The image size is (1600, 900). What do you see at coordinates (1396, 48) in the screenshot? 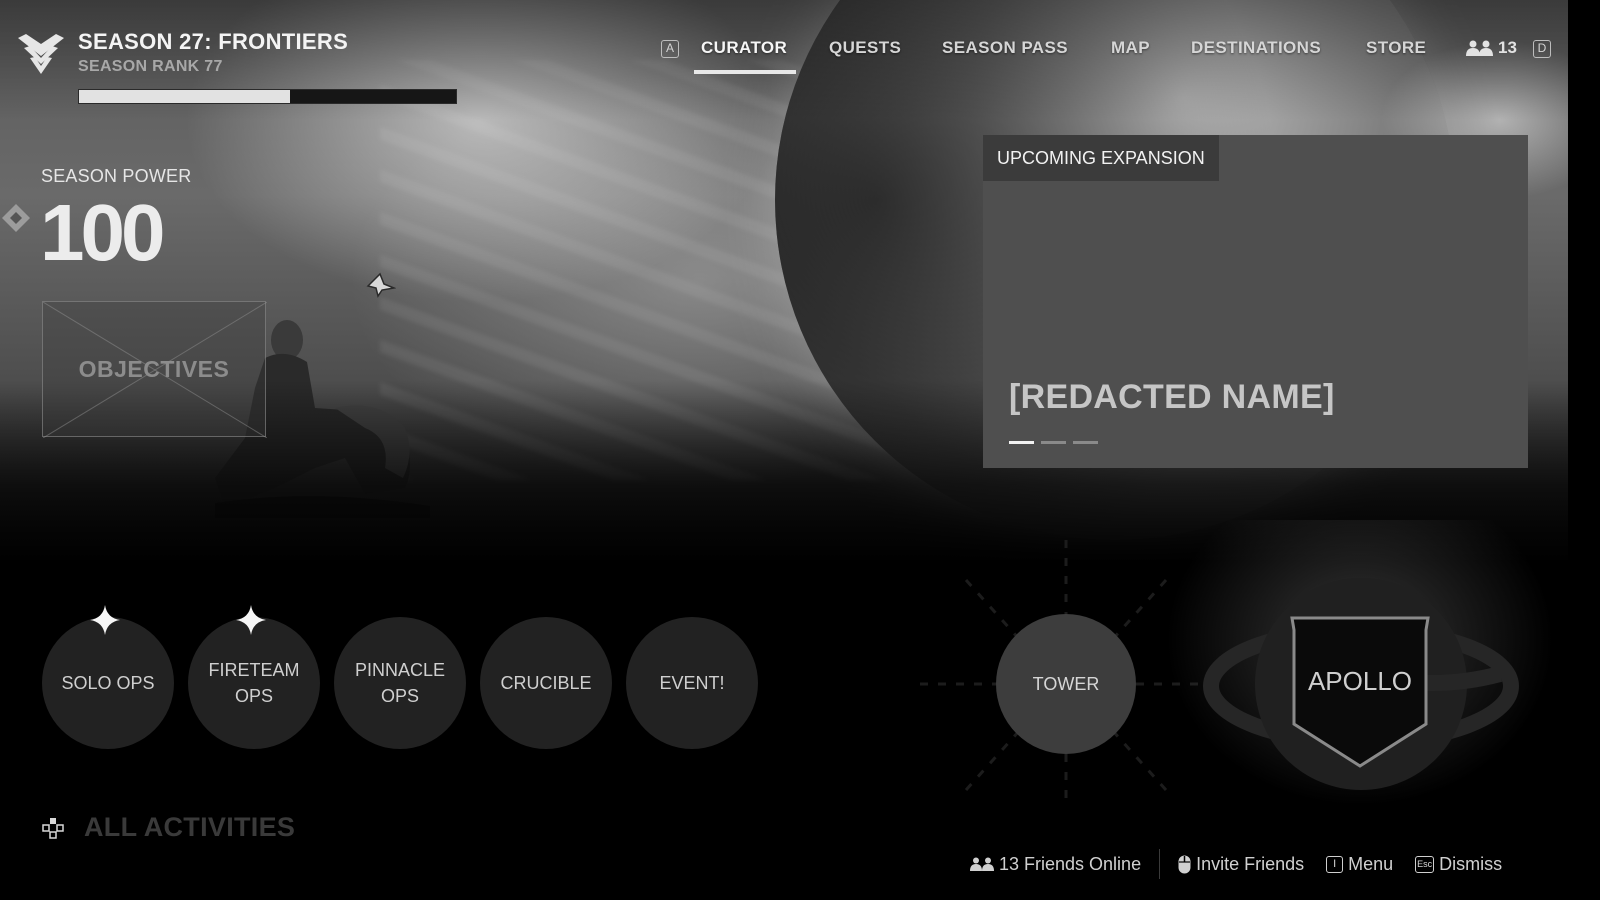
I see `tab-store: STORE` at bounding box center [1396, 48].